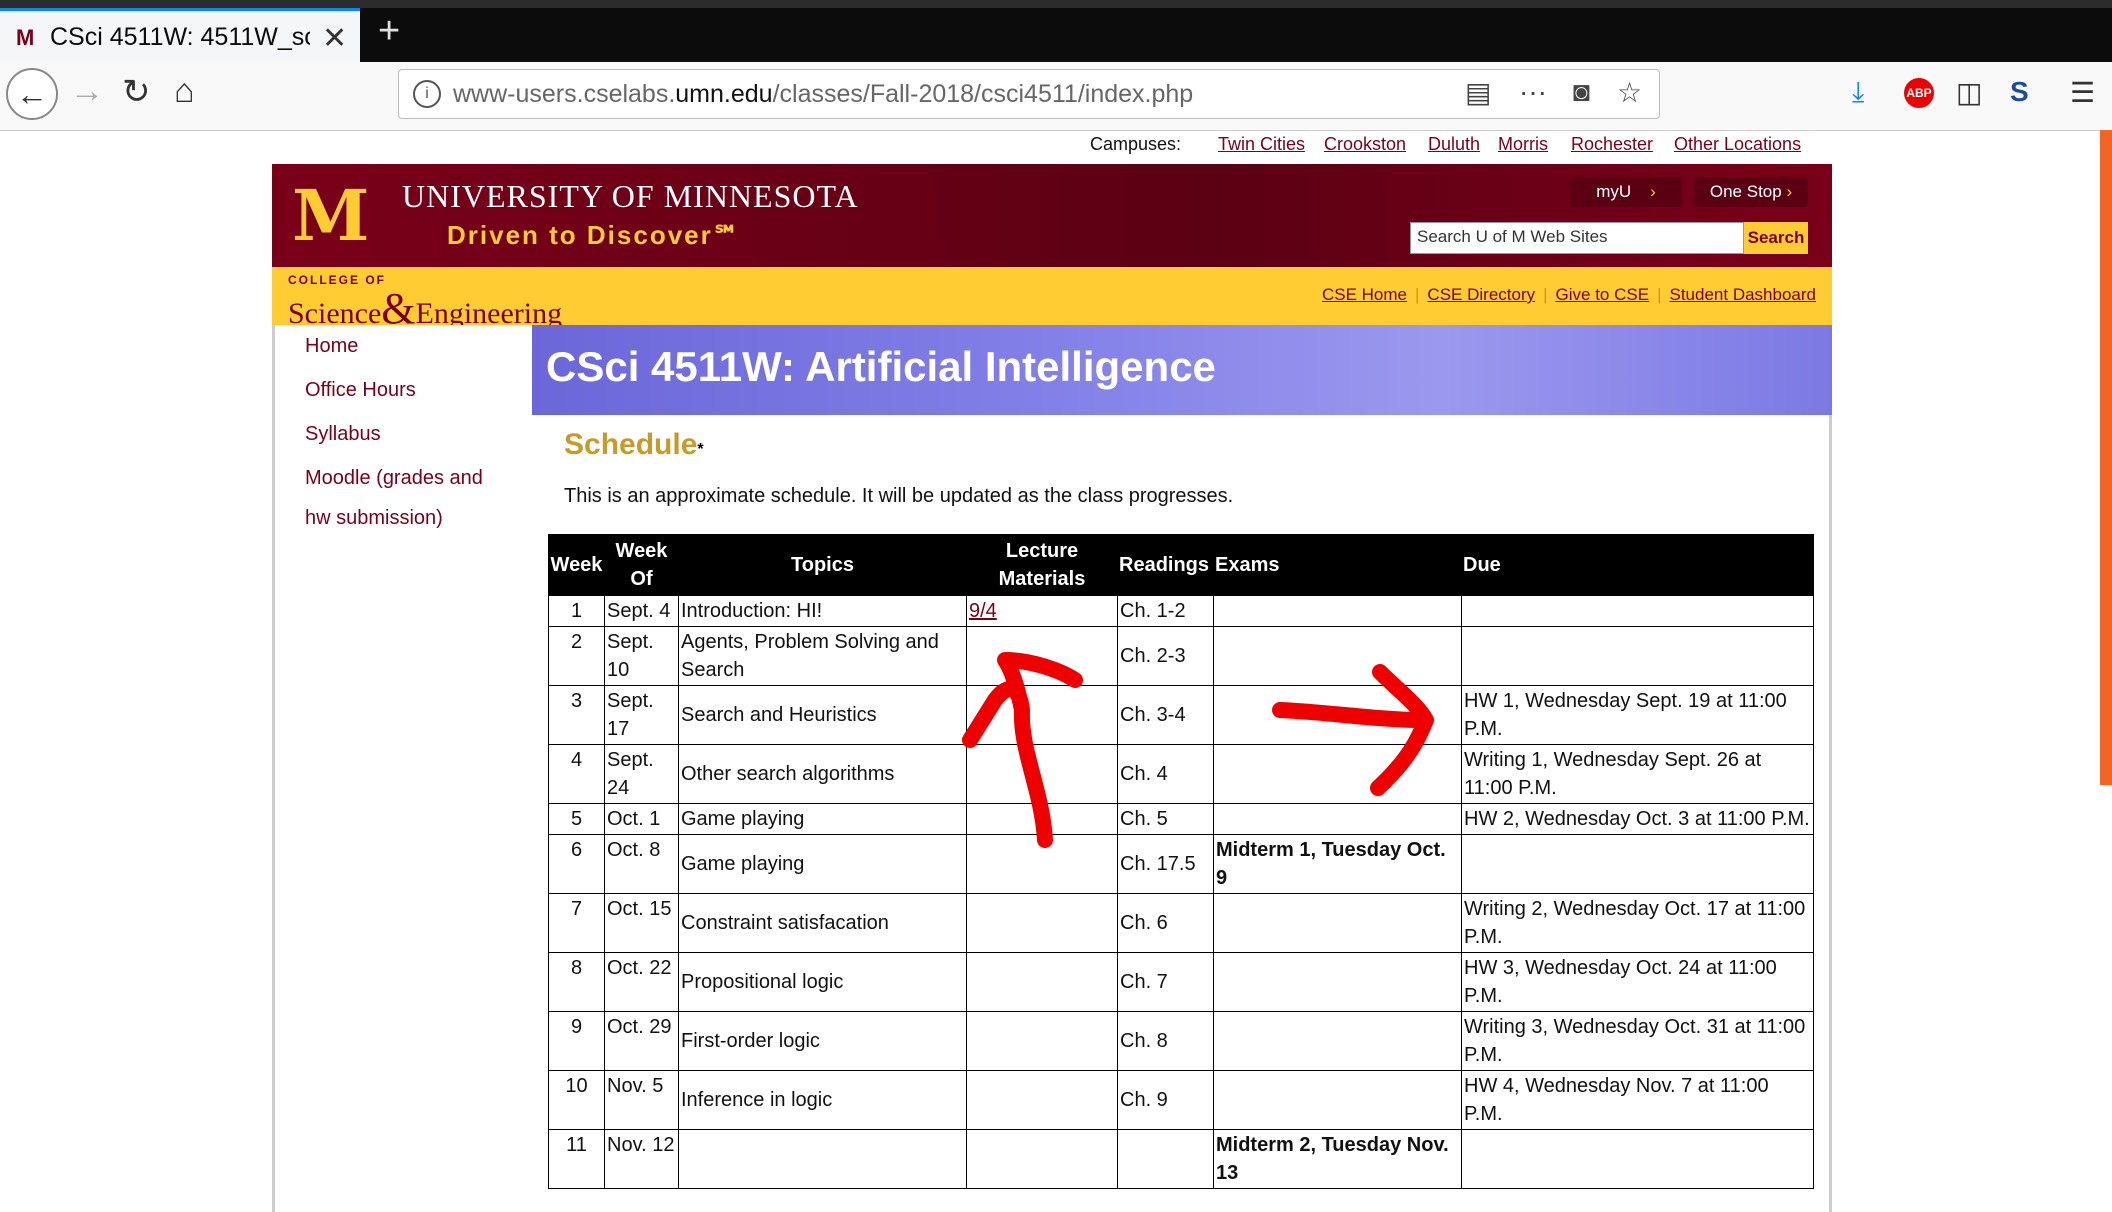 The width and height of the screenshot is (2112, 1212). I want to click on myu-button: myU ›, so click(1626, 192).